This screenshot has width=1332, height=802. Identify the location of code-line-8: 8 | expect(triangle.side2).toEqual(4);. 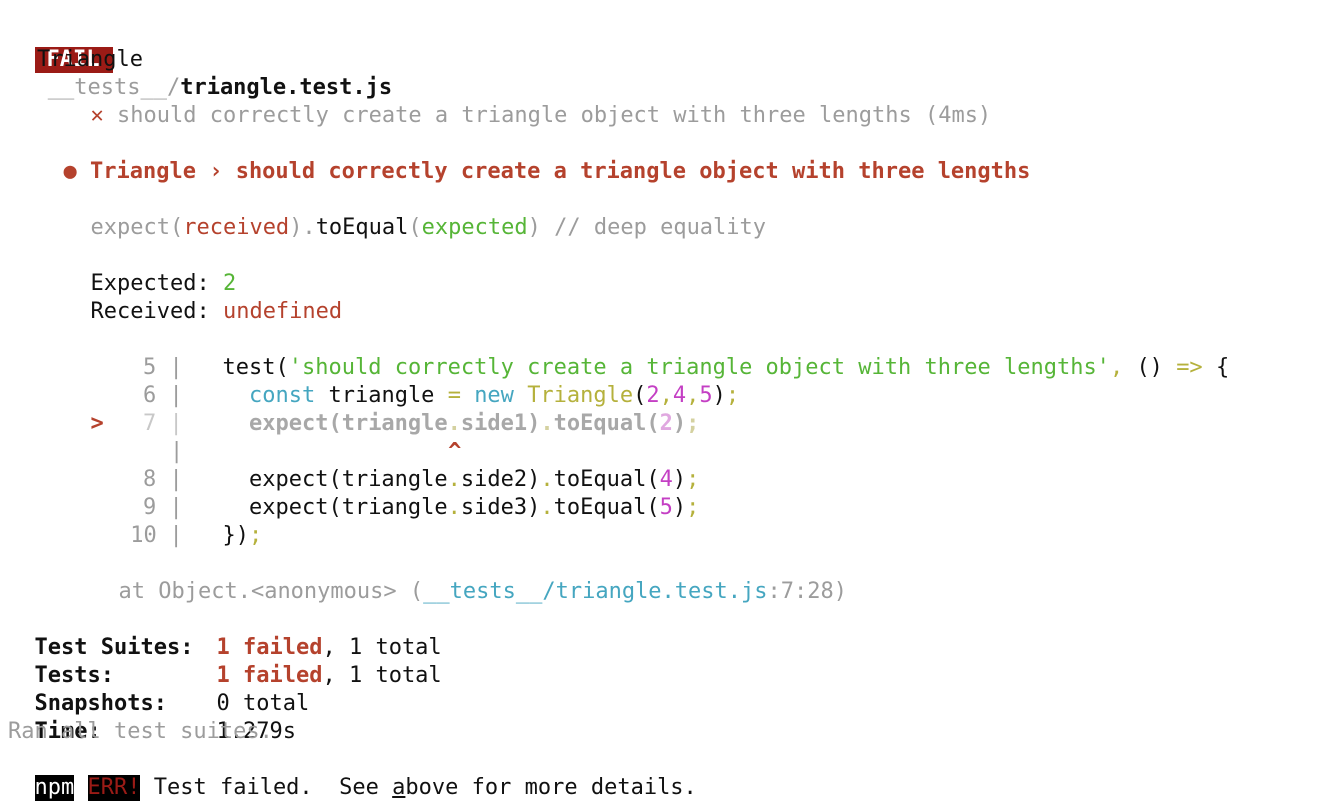
(381, 465).